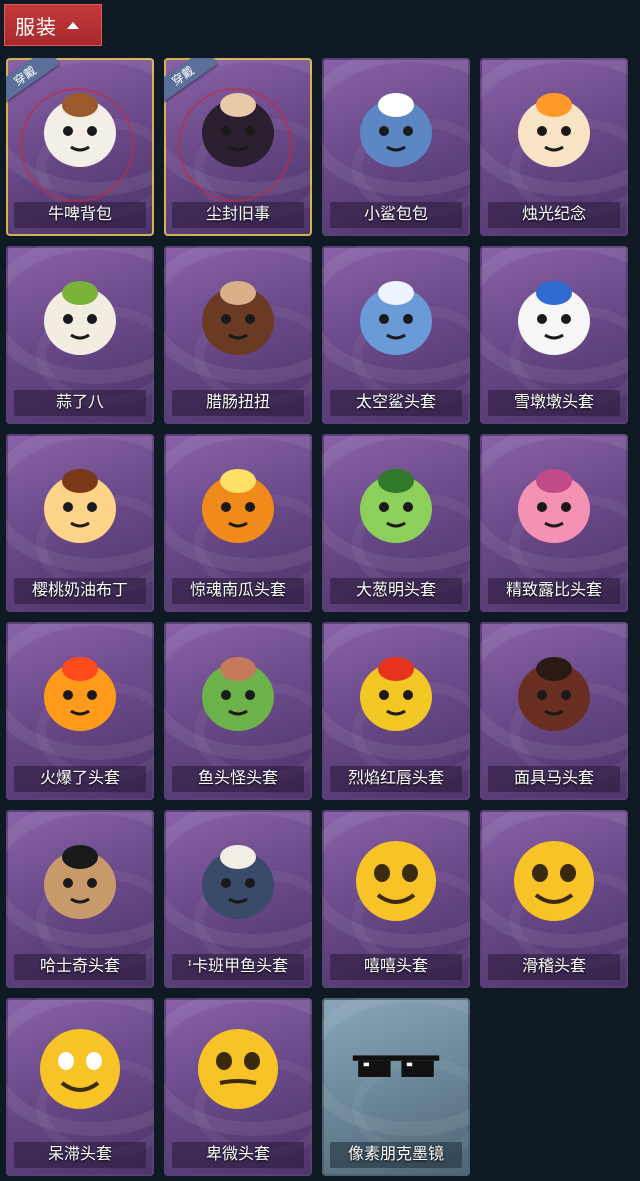 Image resolution: width=640 pixels, height=1181 pixels. What do you see at coordinates (237, 1153) in the screenshot?
I see `outfit-name: 卑微头套` at bounding box center [237, 1153].